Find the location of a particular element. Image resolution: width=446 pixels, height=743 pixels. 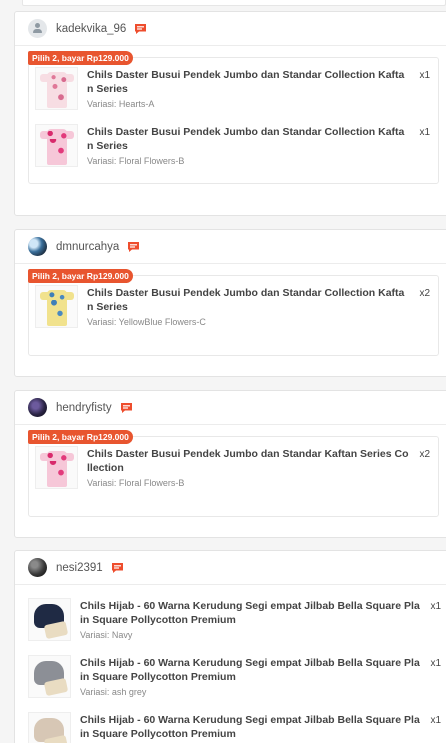

buyer-username: nesi2391 is located at coordinates (79, 568).